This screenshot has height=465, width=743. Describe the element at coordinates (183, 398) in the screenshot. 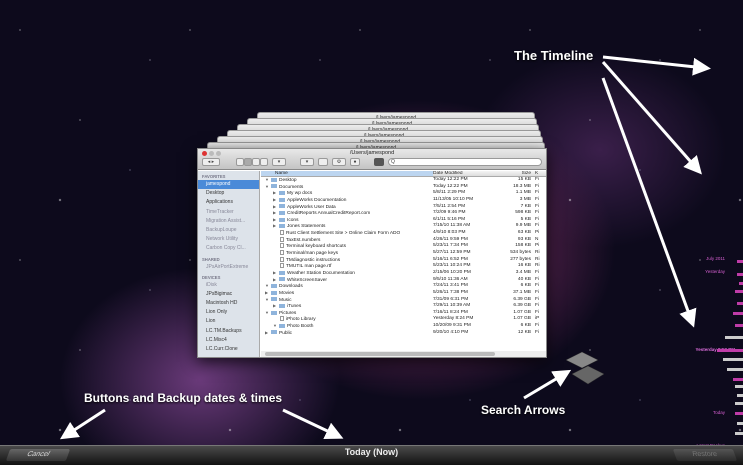

I see `annotation-buttons: Buttons and Backup dates & times` at that location.